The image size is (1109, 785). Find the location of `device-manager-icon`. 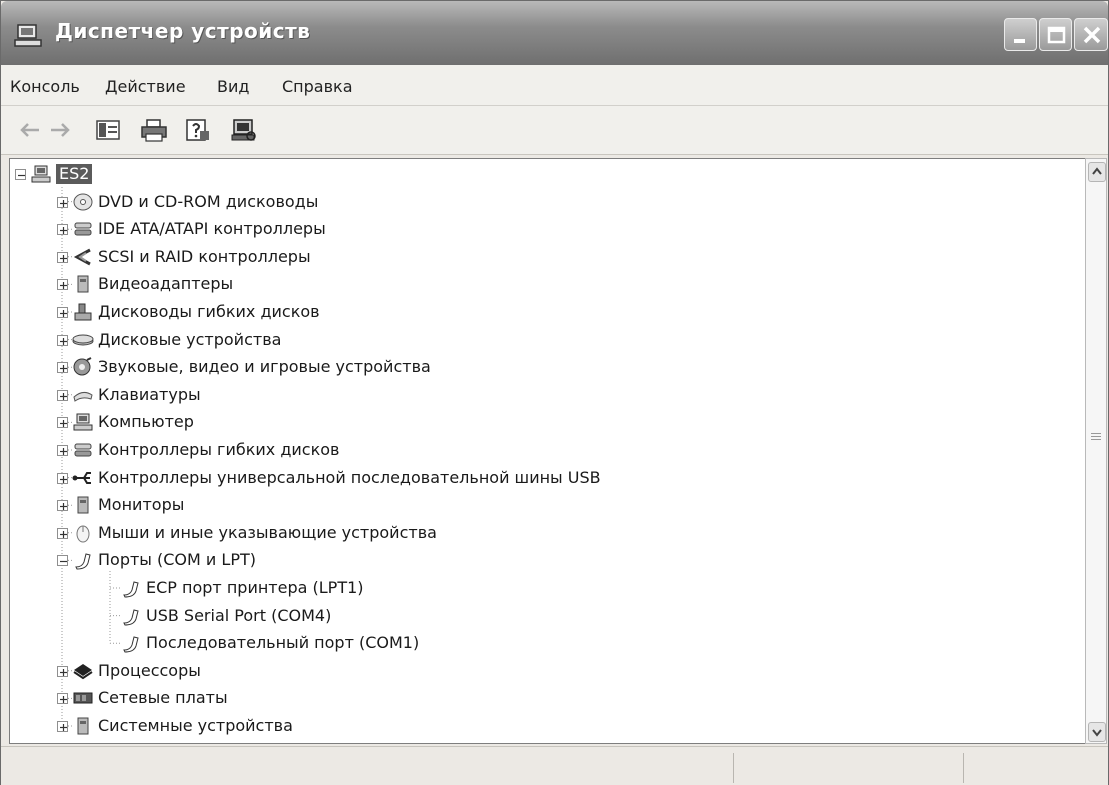

device-manager-icon is located at coordinates (28, 35).